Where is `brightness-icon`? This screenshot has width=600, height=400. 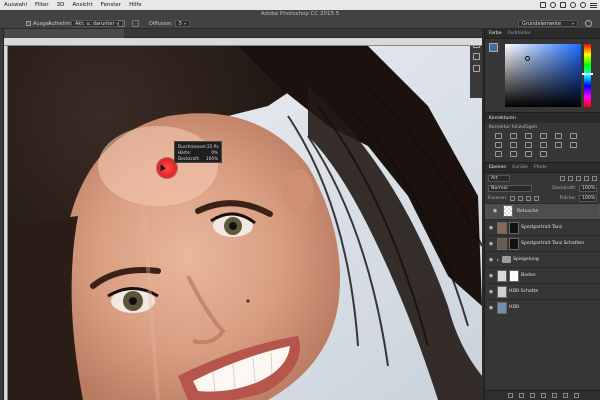
brightness-icon is located at coordinates (498, 136).